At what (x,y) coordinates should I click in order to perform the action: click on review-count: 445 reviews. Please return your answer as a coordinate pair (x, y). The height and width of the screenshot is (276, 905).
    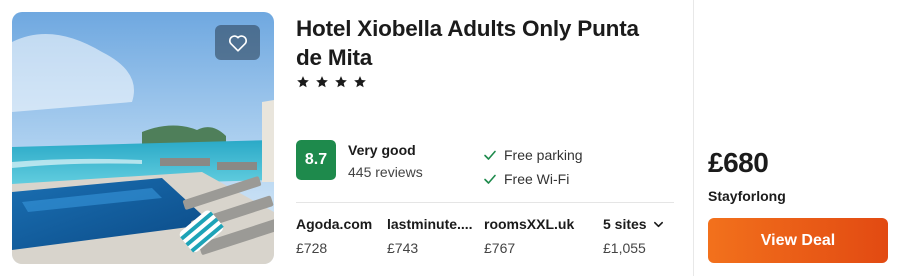
    Looking at the image, I should click on (385, 172).